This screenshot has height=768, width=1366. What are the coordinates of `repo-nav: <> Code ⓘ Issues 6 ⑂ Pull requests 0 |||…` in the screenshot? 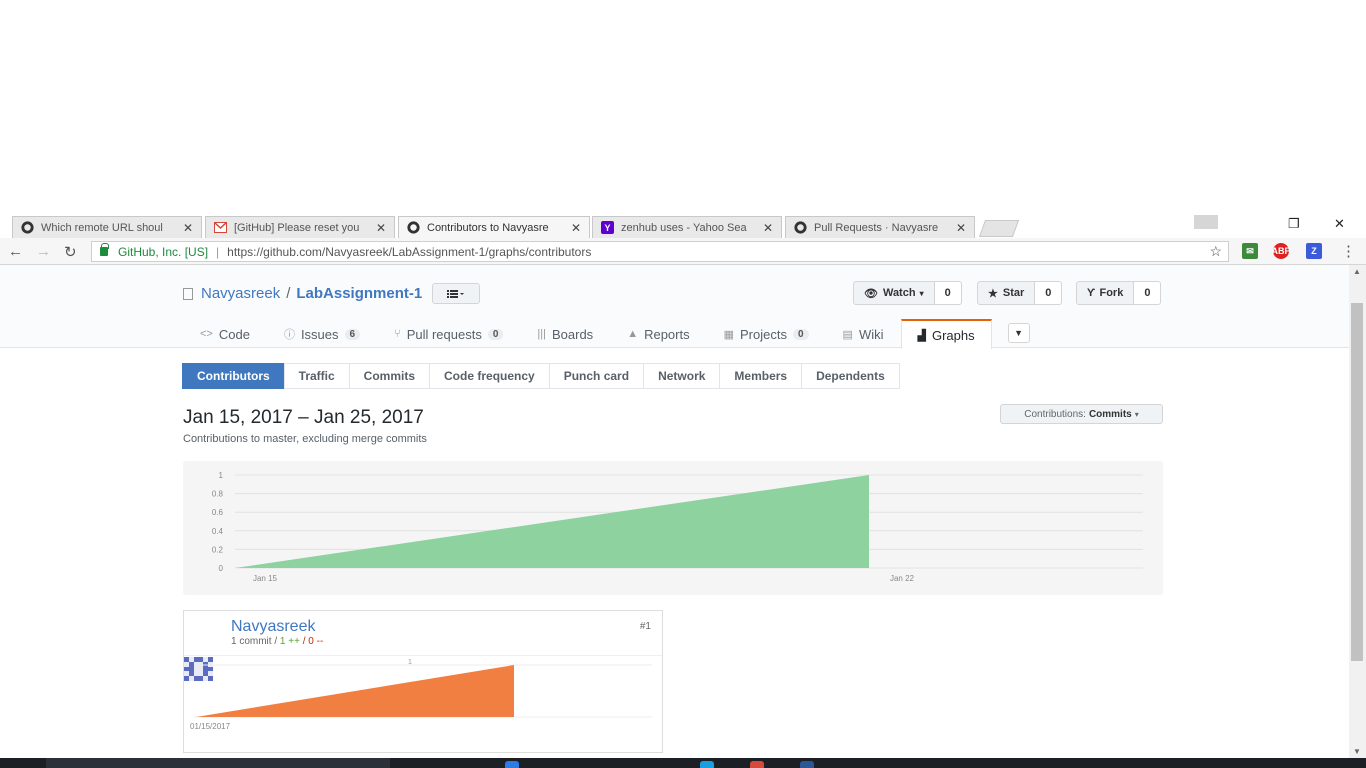 It's located at (606, 334).